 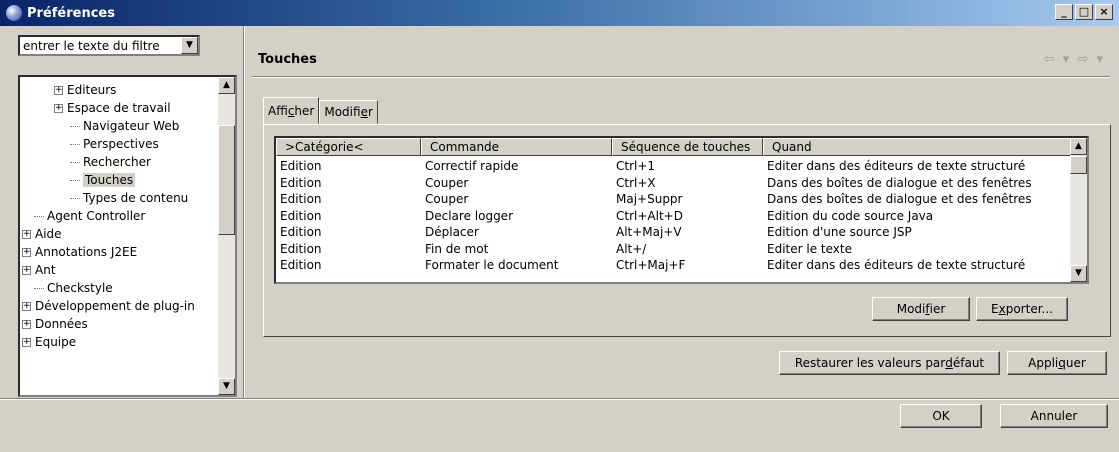 I want to click on chevron-down-icon: ▼, so click(x=189, y=45).